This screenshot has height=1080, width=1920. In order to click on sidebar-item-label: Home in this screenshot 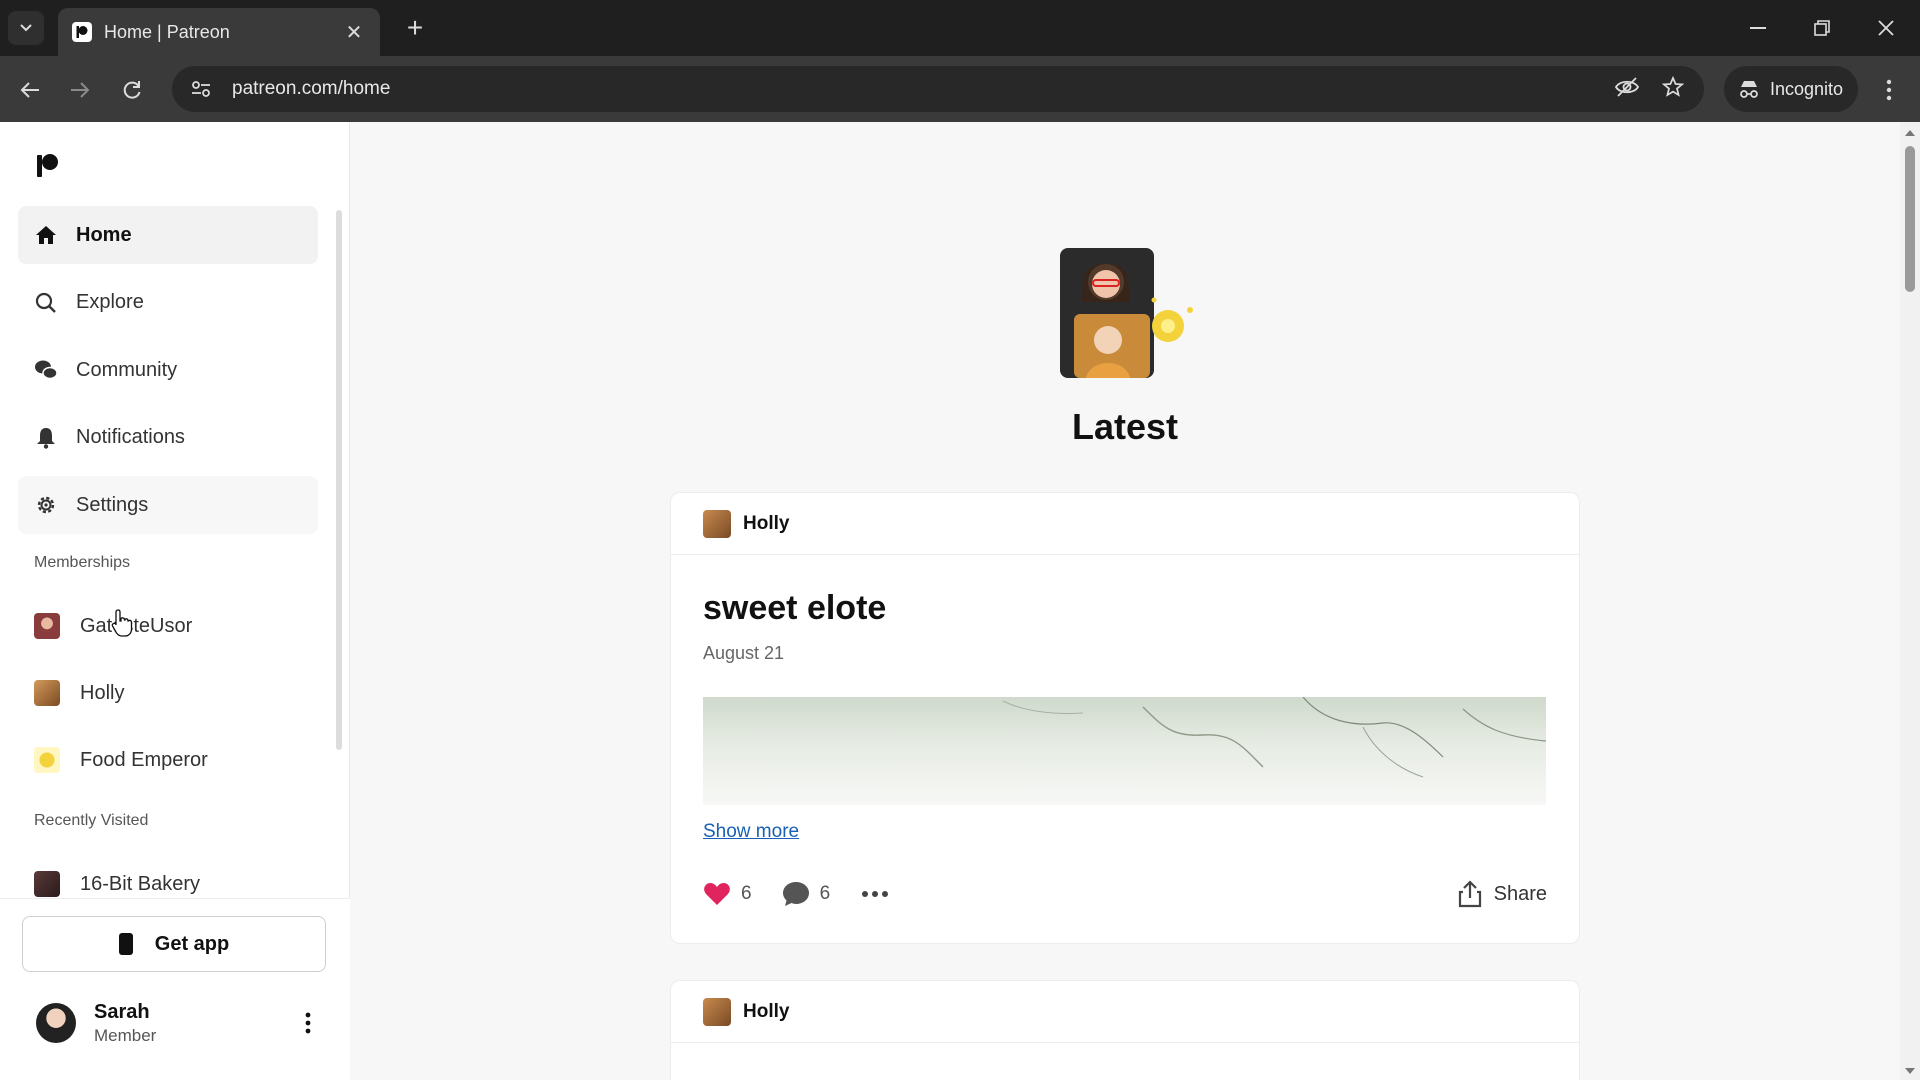, I will do `click(104, 234)`.